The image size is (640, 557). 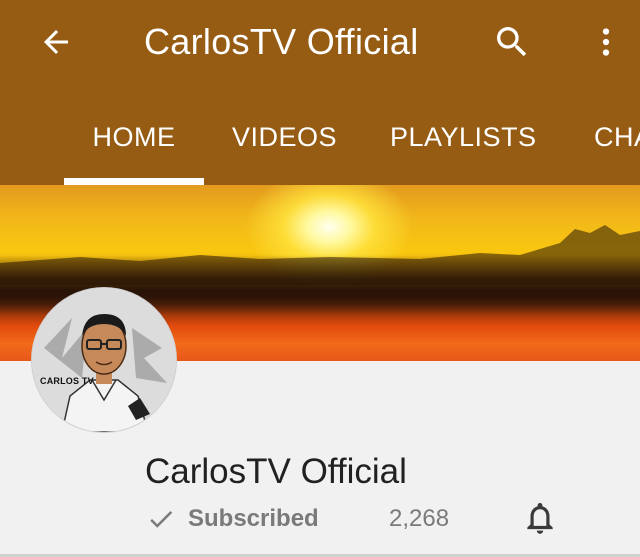 I want to click on more-vert-icon, so click(x=606, y=42).